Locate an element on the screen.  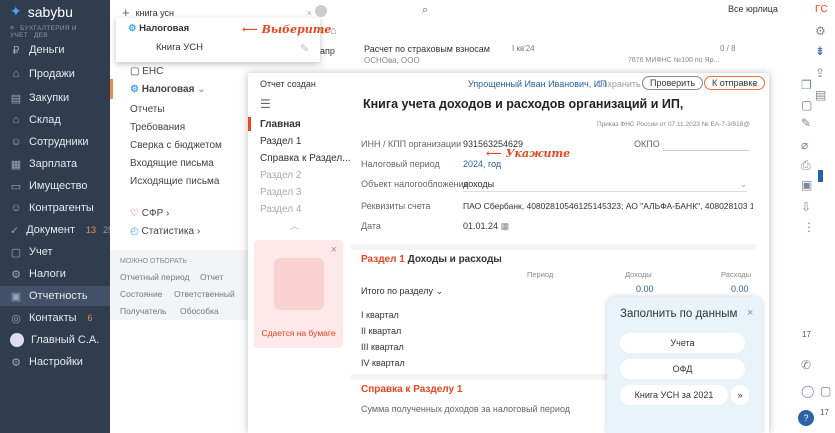
nav-section2: Раздел 2 is located at coordinates (280, 175).